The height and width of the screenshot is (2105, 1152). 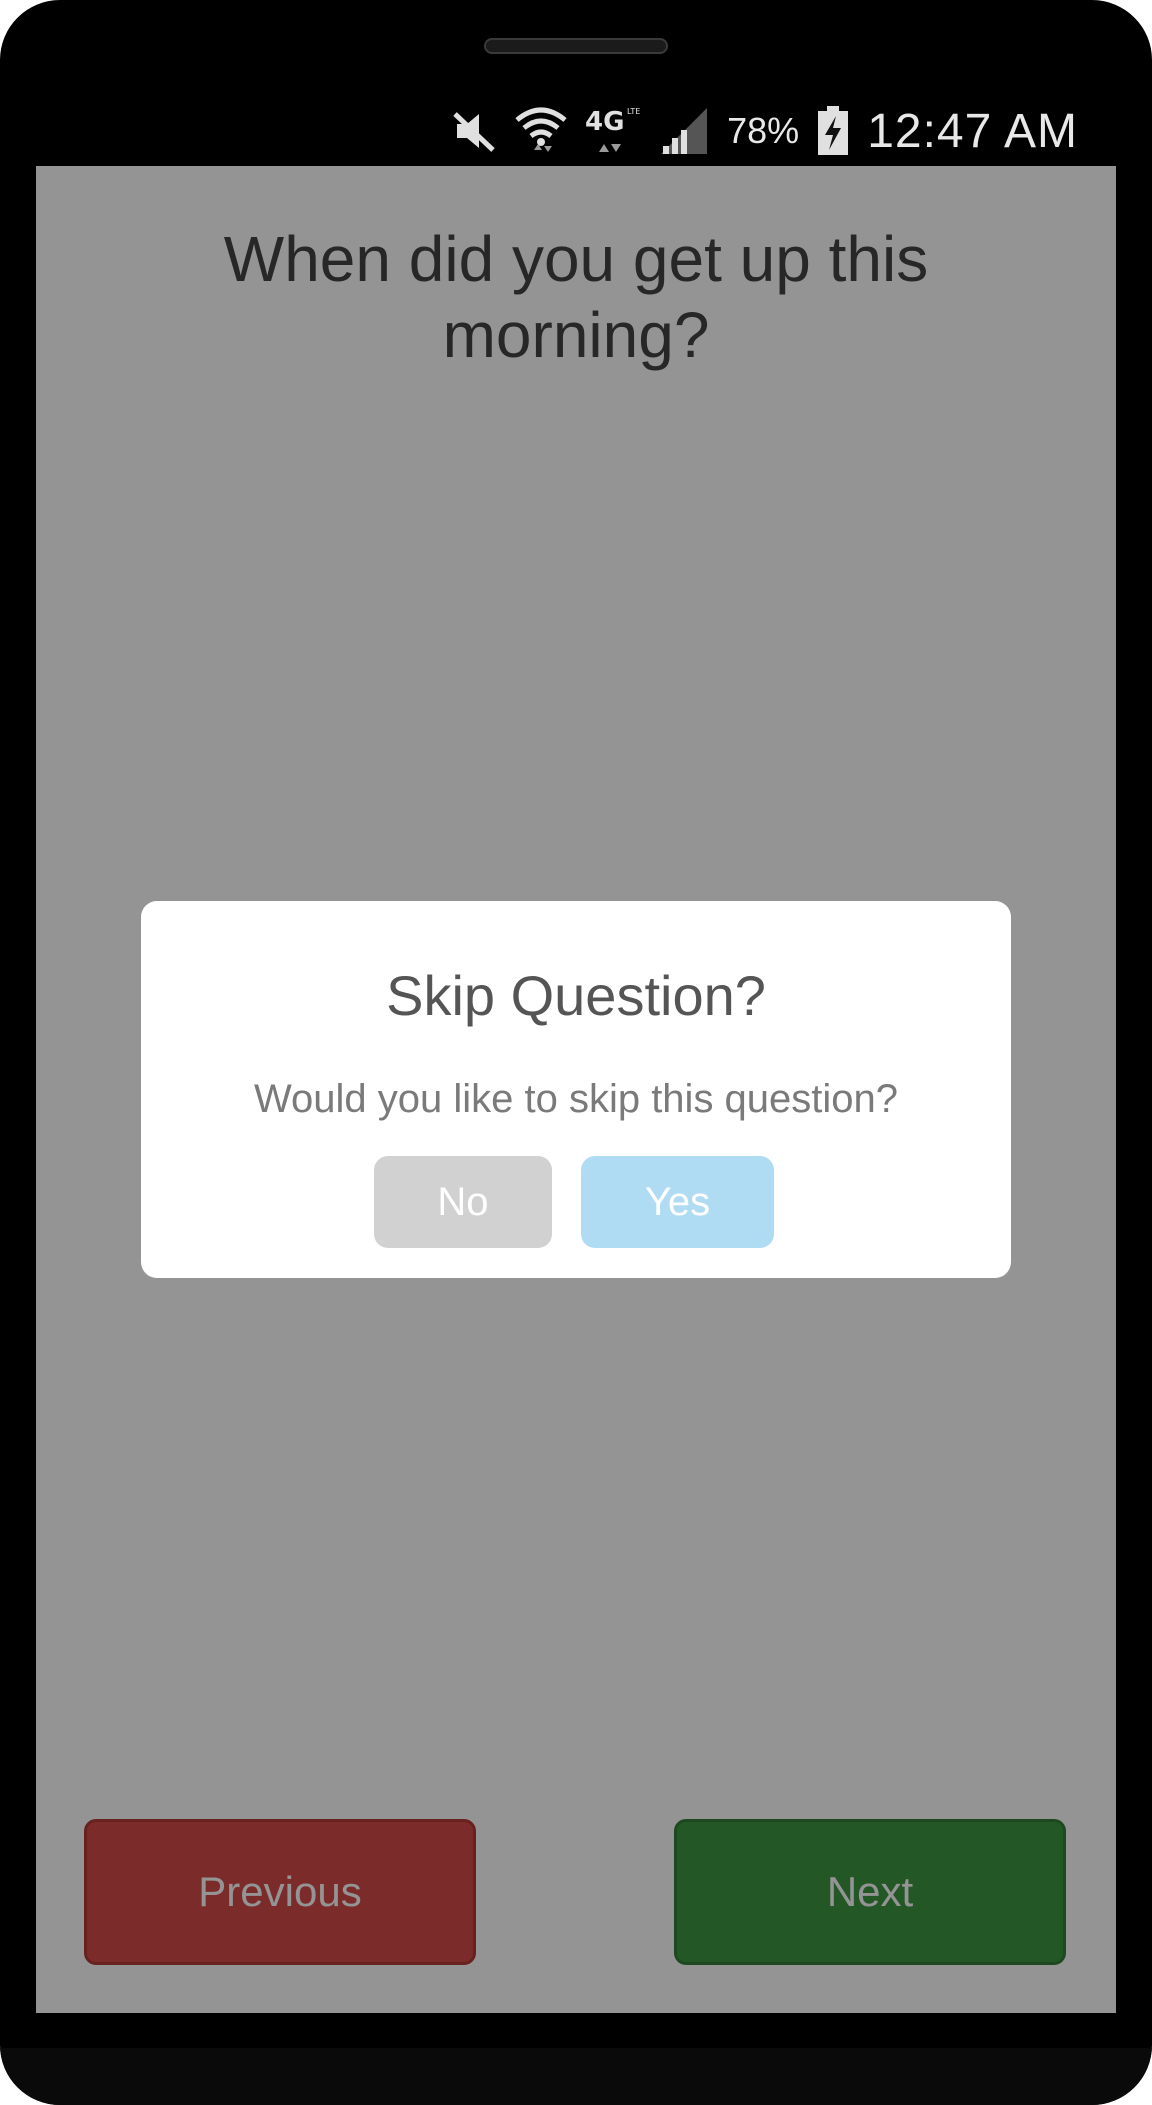 What do you see at coordinates (576, 1099) in the screenshot?
I see `dialog-message: Would you like to skip this question?` at bounding box center [576, 1099].